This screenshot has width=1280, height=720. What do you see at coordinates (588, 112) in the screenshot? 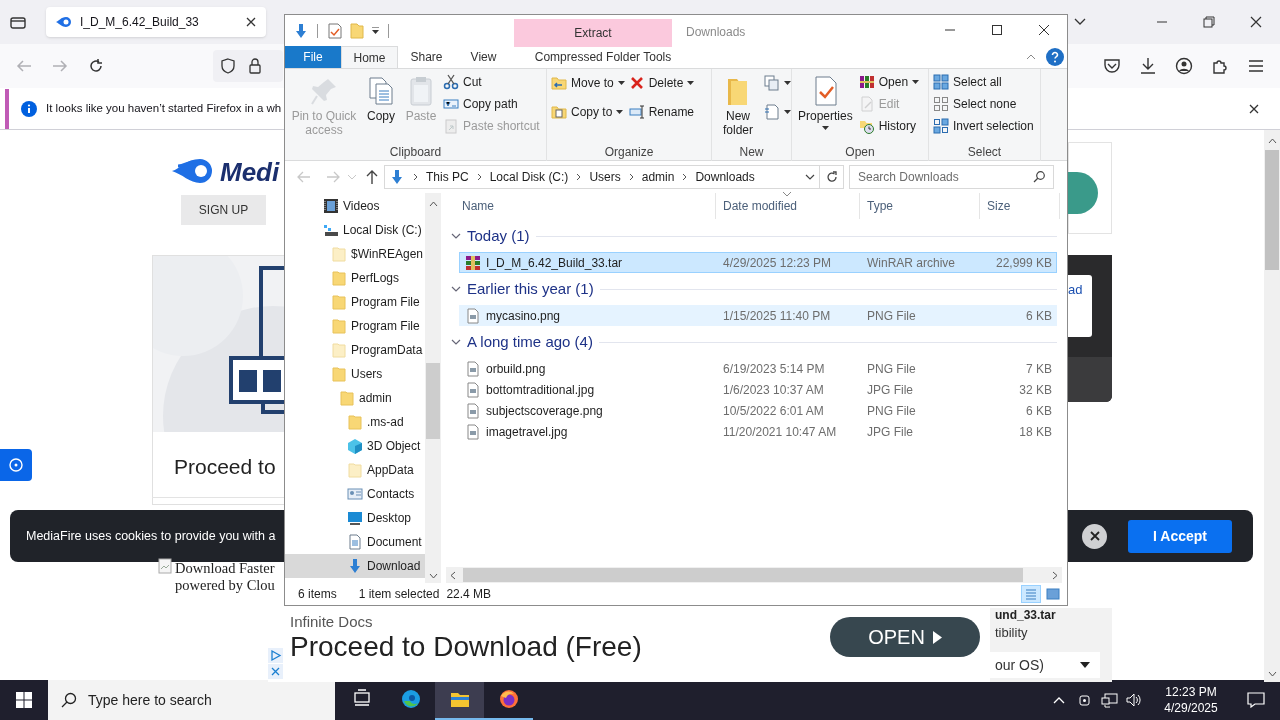
I see `ribbon-button: Copy to` at bounding box center [588, 112].